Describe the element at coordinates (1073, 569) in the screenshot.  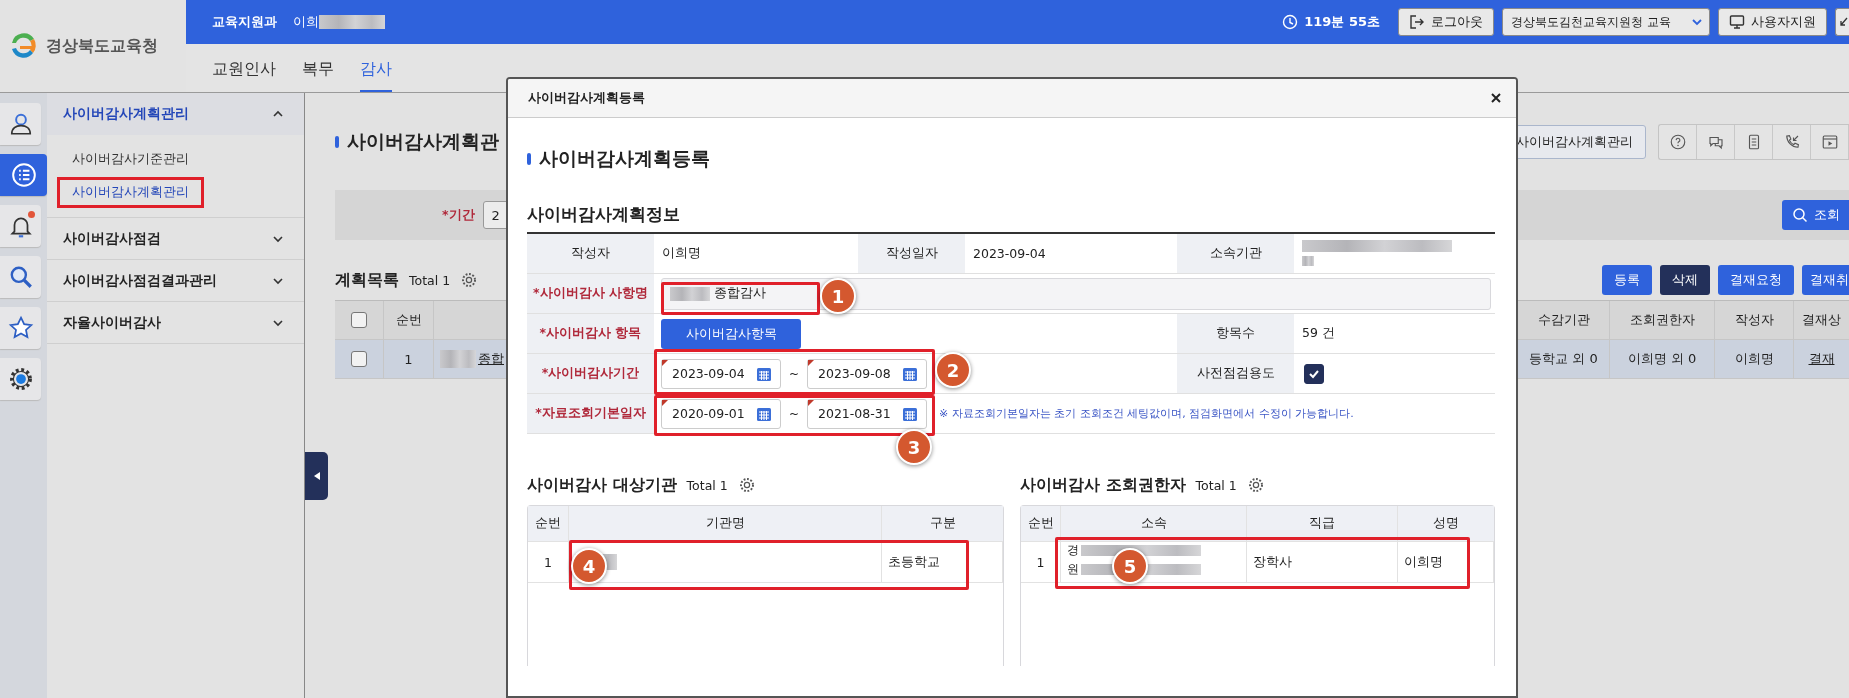
I see `table-cell: 원` at that location.